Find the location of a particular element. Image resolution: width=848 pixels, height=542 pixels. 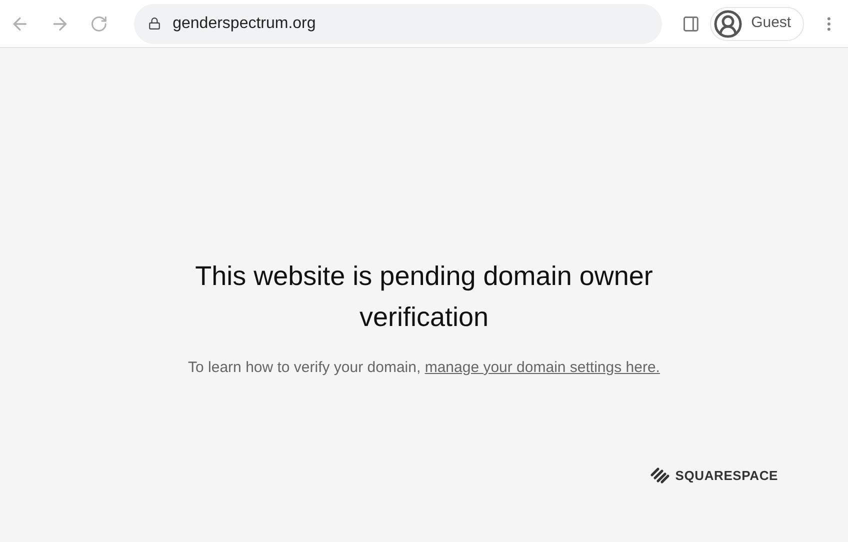

info-text: To learn how to verify your domain, manage your domain settings here. is located at coordinates (424, 368).